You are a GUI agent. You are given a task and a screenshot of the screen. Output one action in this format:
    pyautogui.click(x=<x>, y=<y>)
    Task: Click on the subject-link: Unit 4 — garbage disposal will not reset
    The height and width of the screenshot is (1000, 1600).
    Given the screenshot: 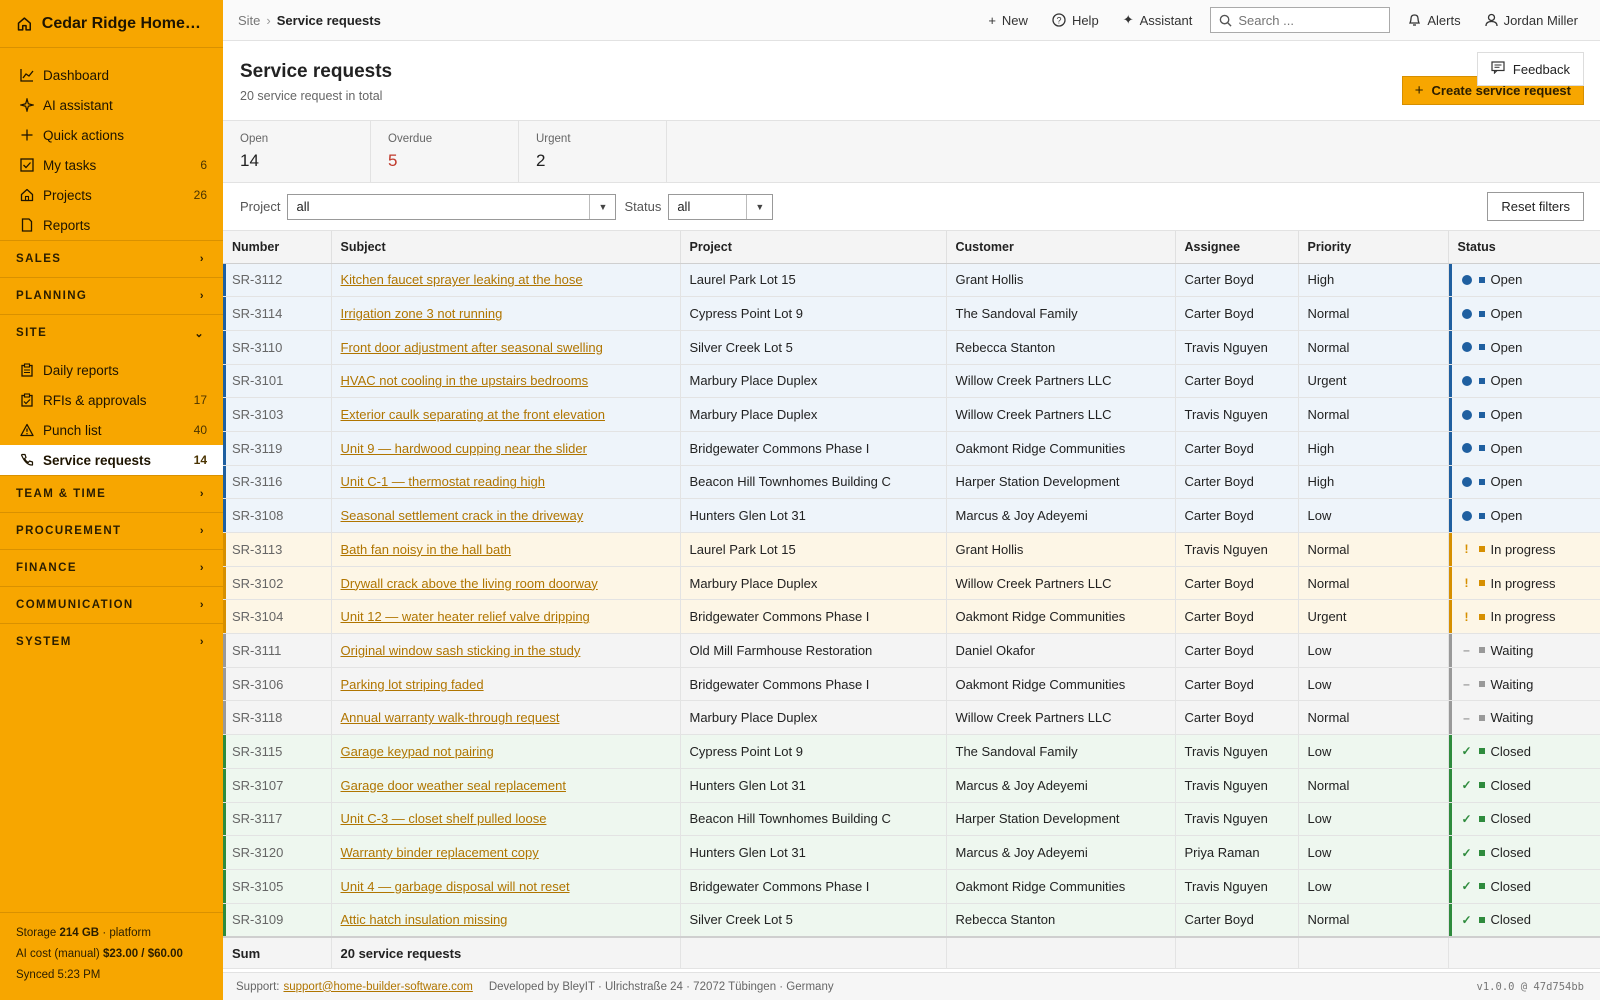 What is the action you would take?
    pyautogui.click(x=455, y=886)
    